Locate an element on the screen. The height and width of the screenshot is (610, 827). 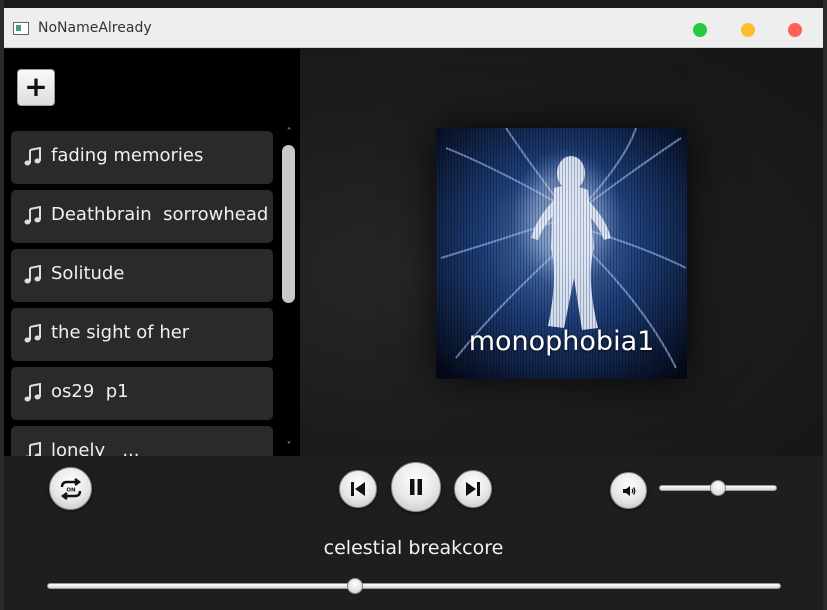
song-list-item: fading memories is located at coordinates (142, 157).